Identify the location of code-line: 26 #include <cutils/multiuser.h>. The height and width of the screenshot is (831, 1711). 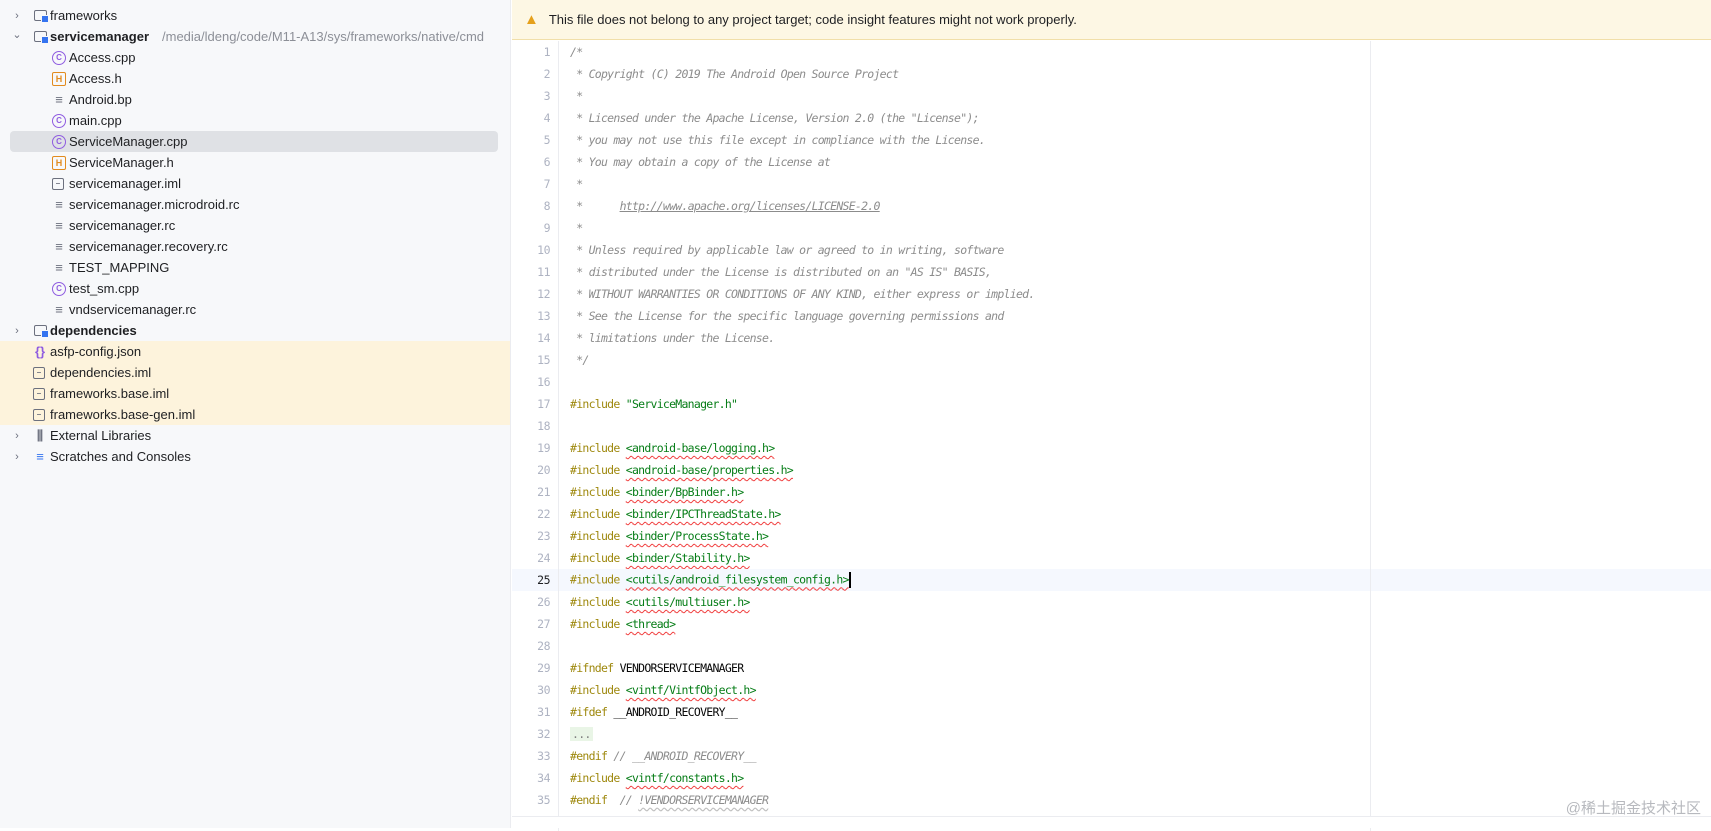
(1111, 602).